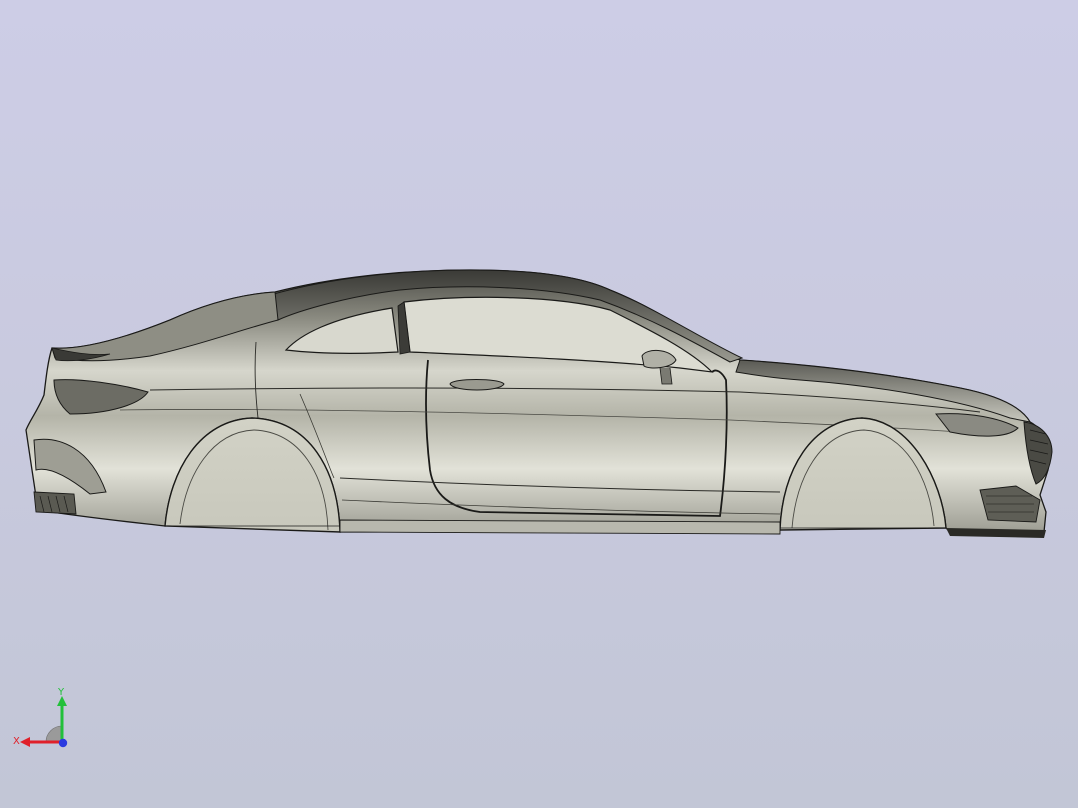 Image resolution: width=1078 pixels, height=808 pixels. Describe the element at coordinates (560, 527) in the screenshot. I see `side-skirt` at that location.